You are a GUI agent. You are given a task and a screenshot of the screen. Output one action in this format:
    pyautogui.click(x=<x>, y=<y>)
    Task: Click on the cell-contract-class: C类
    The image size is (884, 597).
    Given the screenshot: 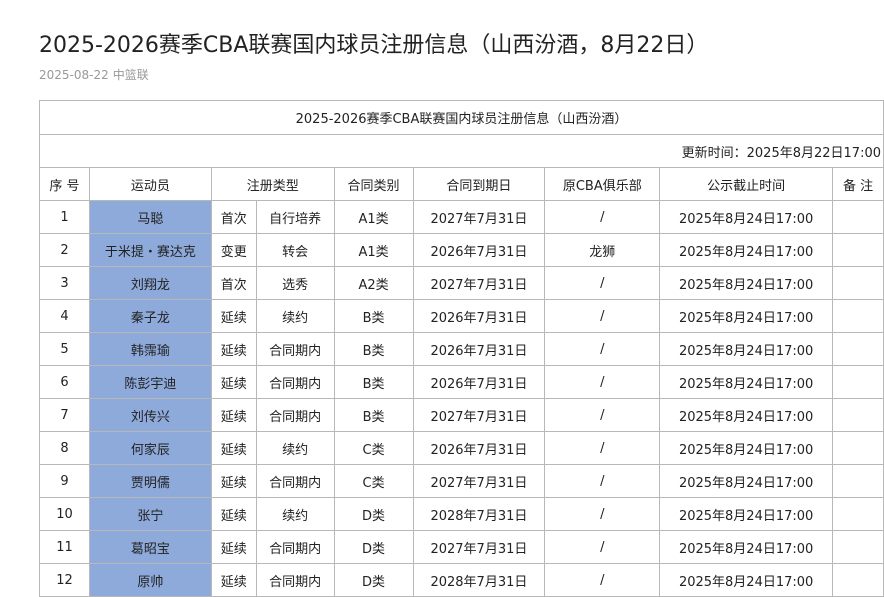 What is the action you would take?
    pyautogui.click(x=373, y=448)
    